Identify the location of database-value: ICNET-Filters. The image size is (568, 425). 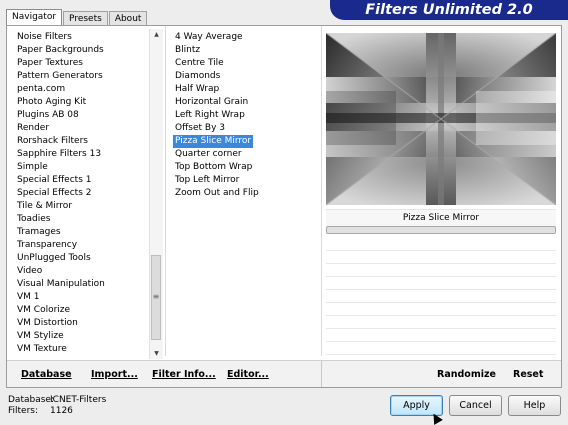
(78, 400).